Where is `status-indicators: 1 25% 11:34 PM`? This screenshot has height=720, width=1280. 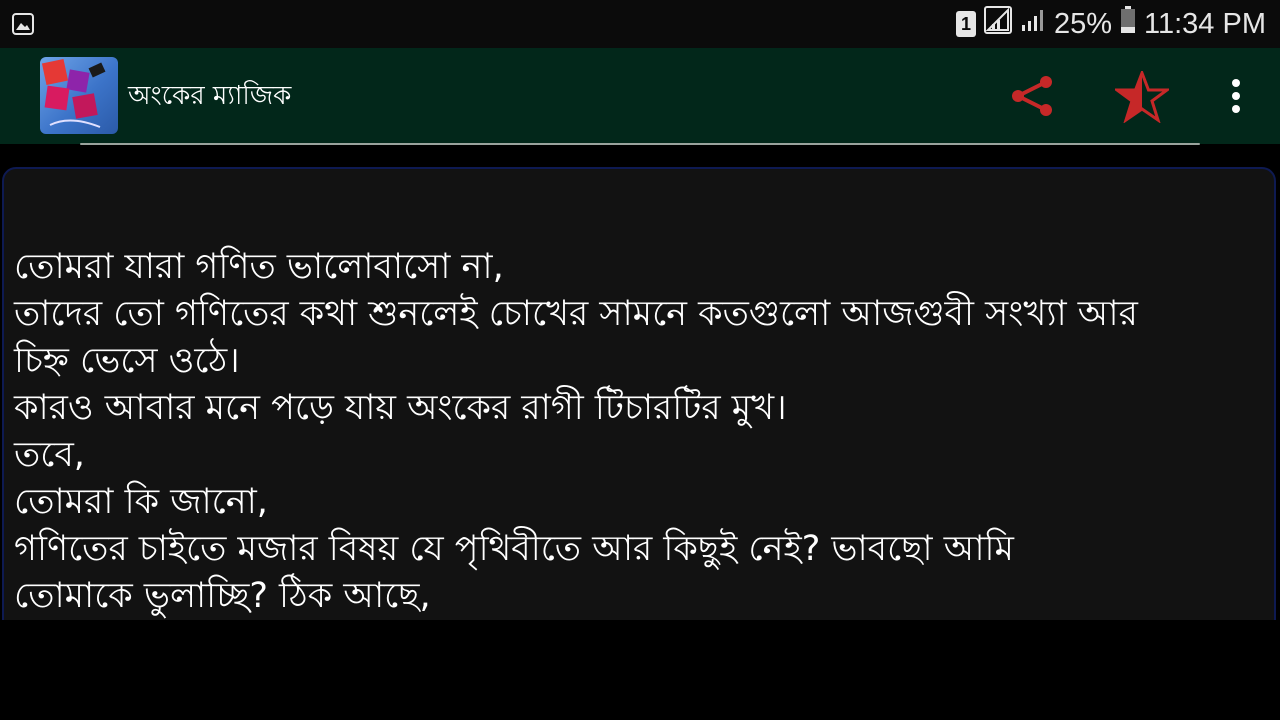
status-indicators: 1 25% 11:34 PM is located at coordinates (1110, 24).